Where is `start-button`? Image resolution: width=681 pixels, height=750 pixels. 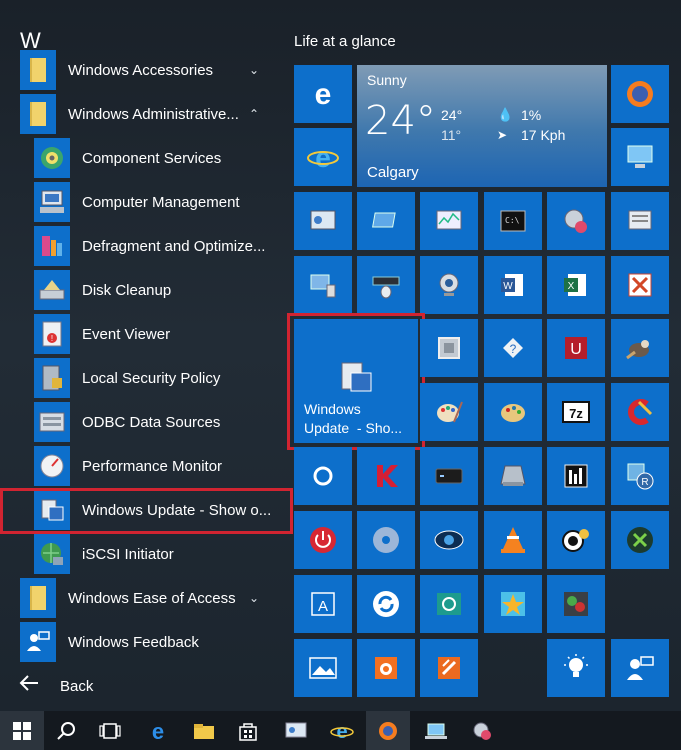 start-button is located at coordinates (22, 730).